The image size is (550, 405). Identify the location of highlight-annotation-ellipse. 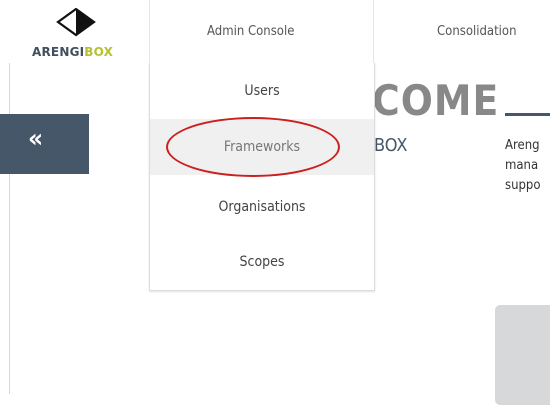
(253, 147).